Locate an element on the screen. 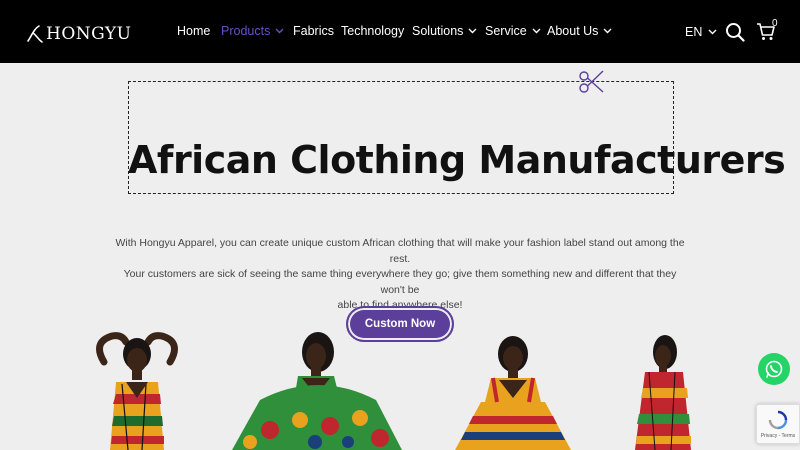  nav-fabrics: Fabrics is located at coordinates (313, 31).